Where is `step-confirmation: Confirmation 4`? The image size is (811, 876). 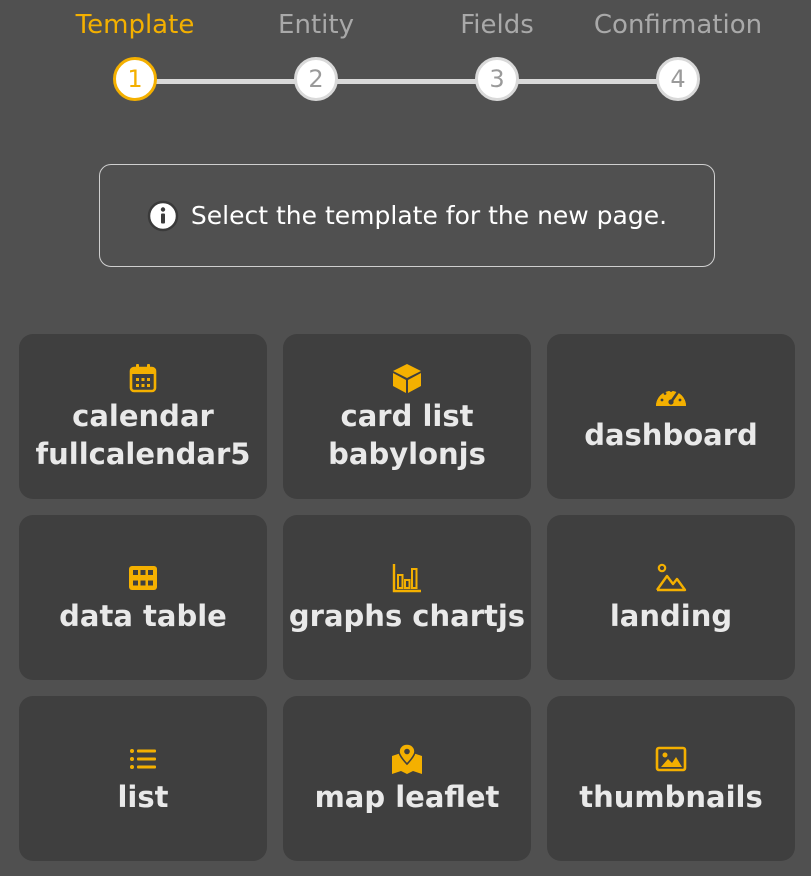 step-confirmation: Confirmation 4 is located at coordinates (678, 50).